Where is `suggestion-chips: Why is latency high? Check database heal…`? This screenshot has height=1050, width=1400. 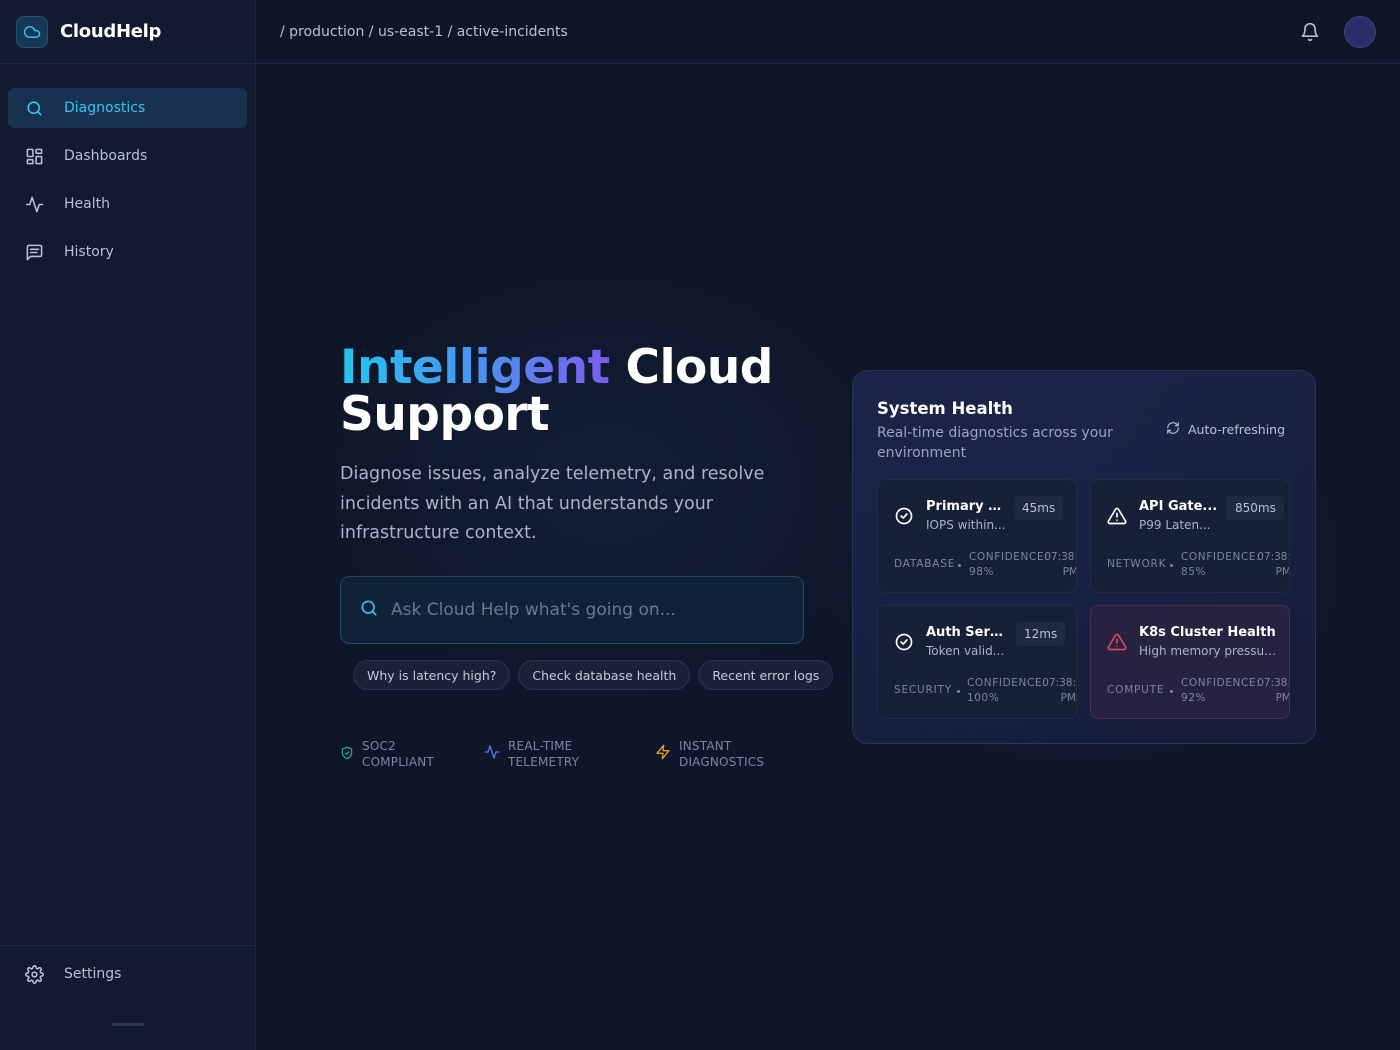 suggestion-chips: Why is latency high? Check database heal… is located at coordinates (593, 675).